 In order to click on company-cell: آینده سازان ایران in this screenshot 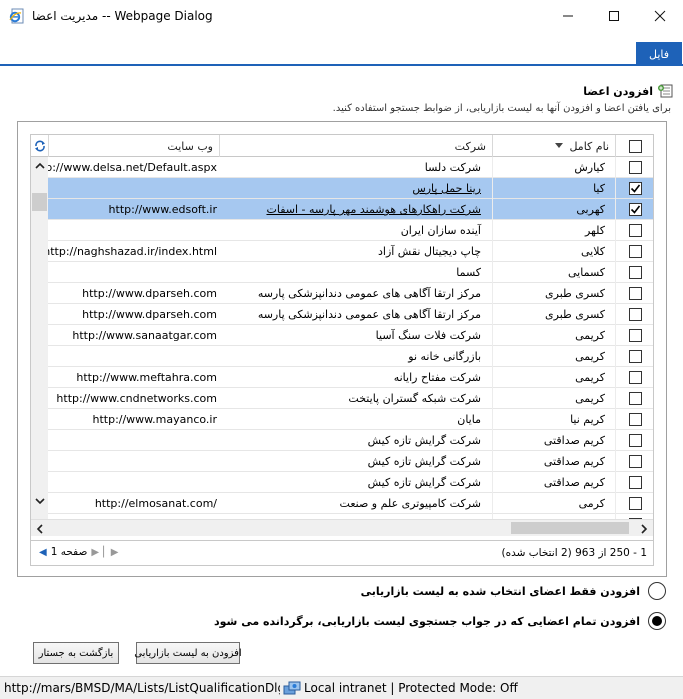, I will do `click(355, 230)`.